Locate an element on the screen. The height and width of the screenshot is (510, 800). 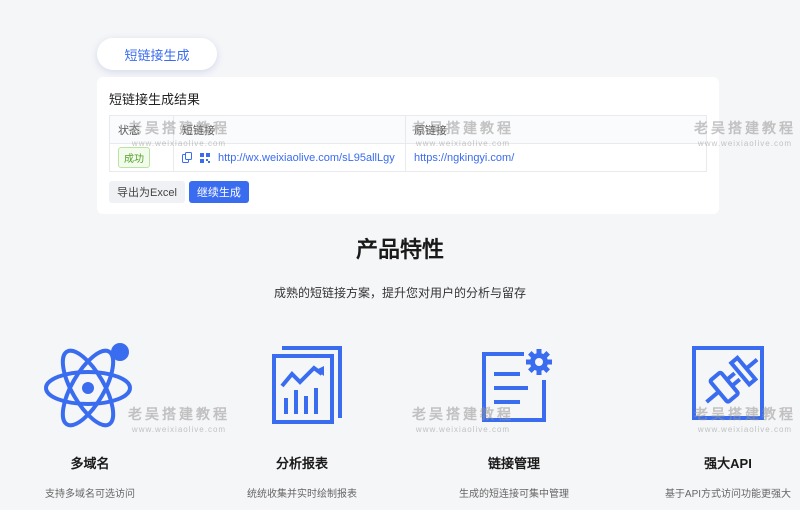
feature-desc: 基于API方式访问功能更强大 is located at coordinates (728, 494).